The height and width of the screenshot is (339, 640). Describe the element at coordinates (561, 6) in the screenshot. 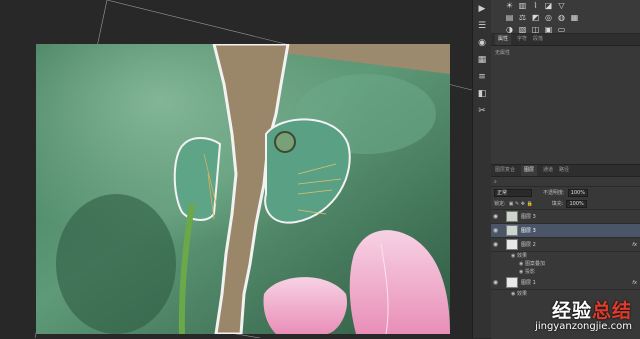

I see `vibrance-icon: ▽` at that location.